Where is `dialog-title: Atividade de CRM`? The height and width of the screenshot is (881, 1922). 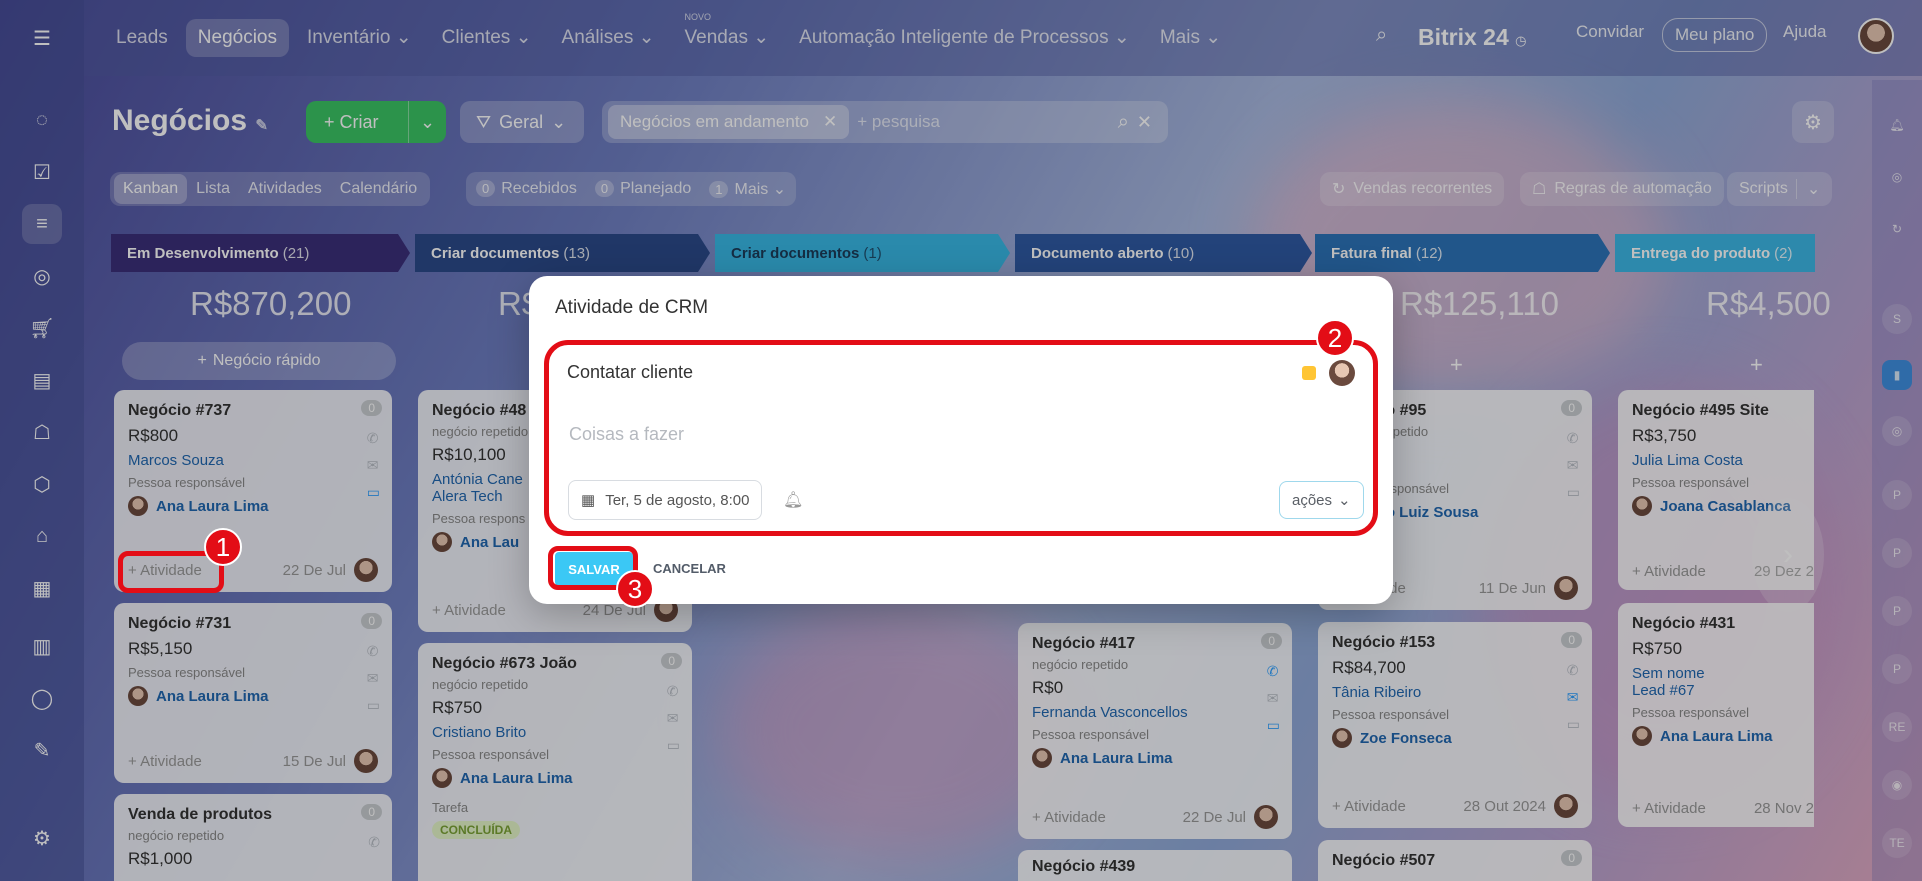
dialog-title: Atividade de CRM is located at coordinates (632, 307).